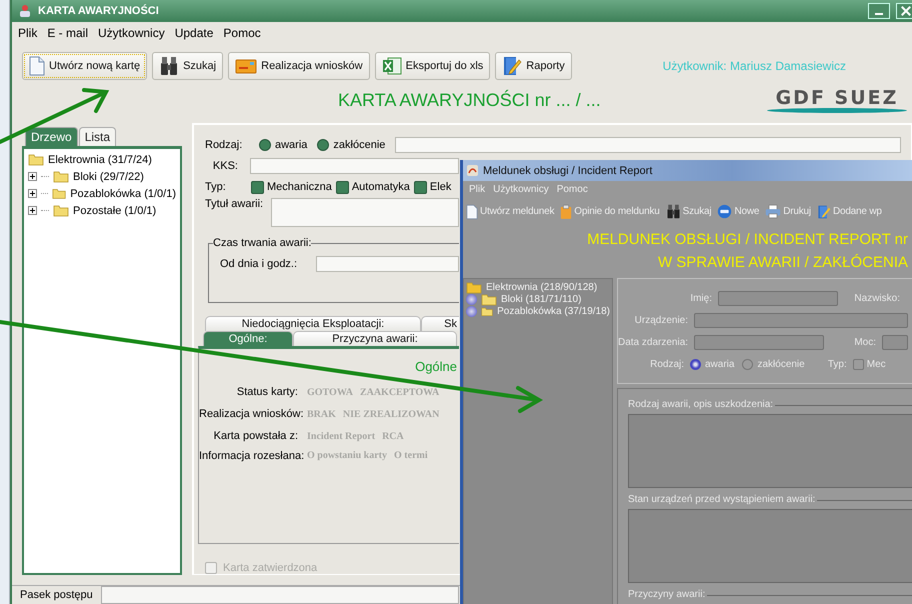 This screenshot has height=604, width=912. What do you see at coordinates (724, 211) in the screenshot?
I see `new-badge-icon` at bounding box center [724, 211].